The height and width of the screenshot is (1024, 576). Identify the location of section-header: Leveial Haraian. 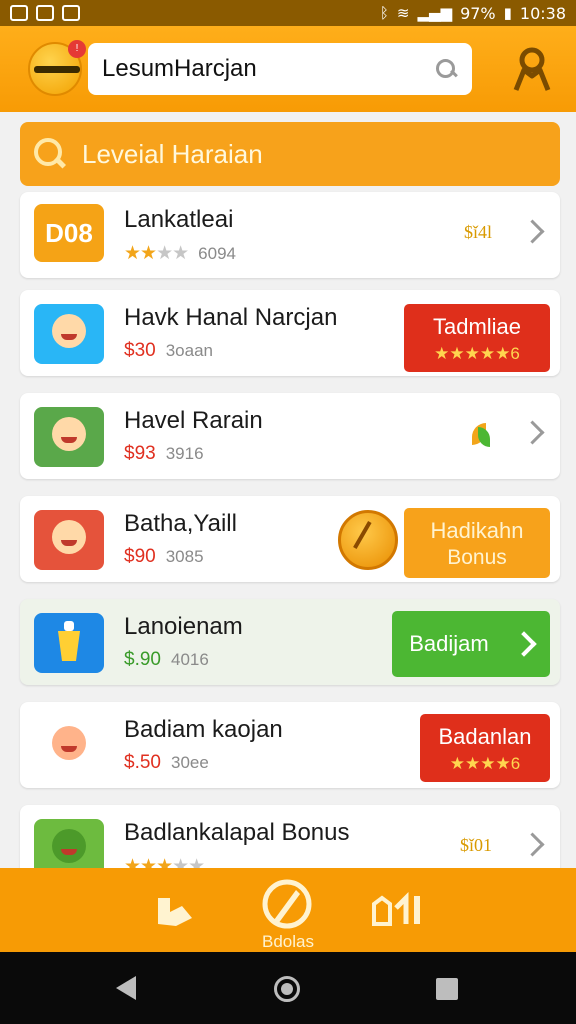
(290, 154).